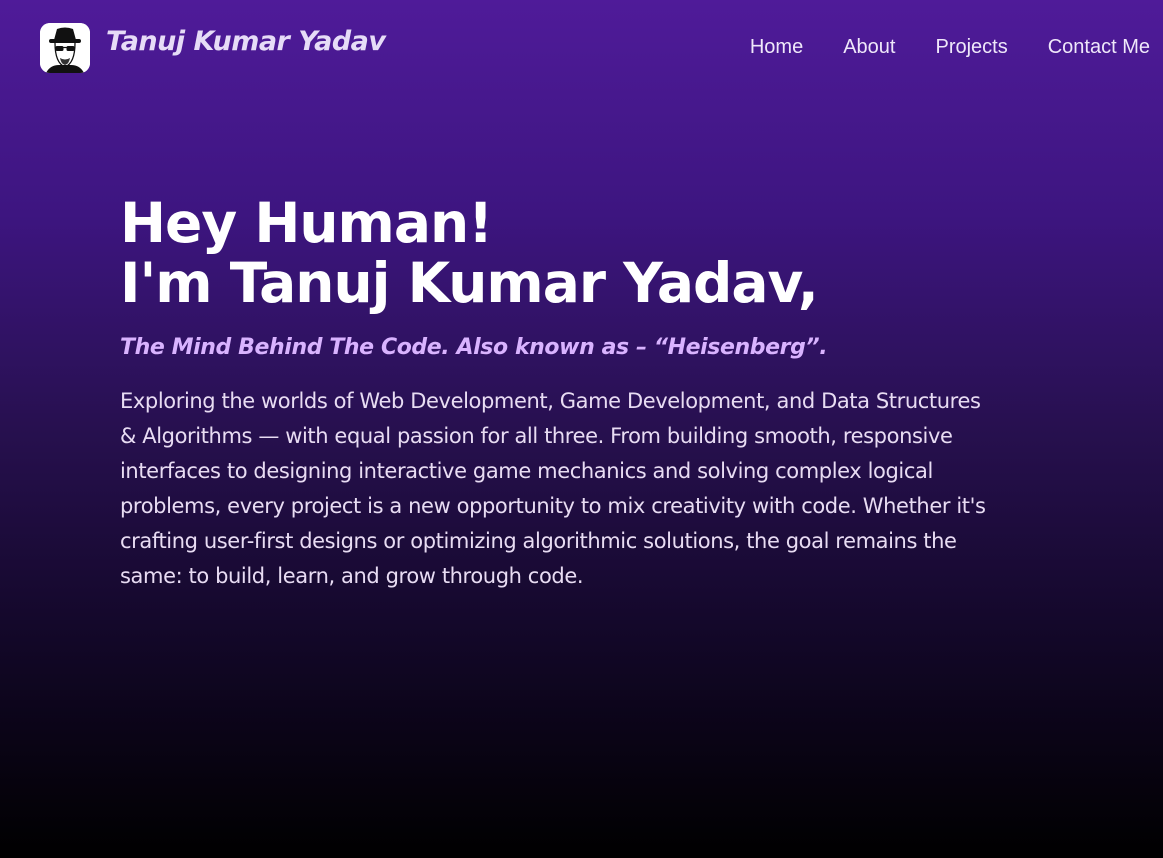 The height and width of the screenshot is (858, 1163). What do you see at coordinates (971, 47) in the screenshot?
I see `nav-link-projects: Projects` at bounding box center [971, 47].